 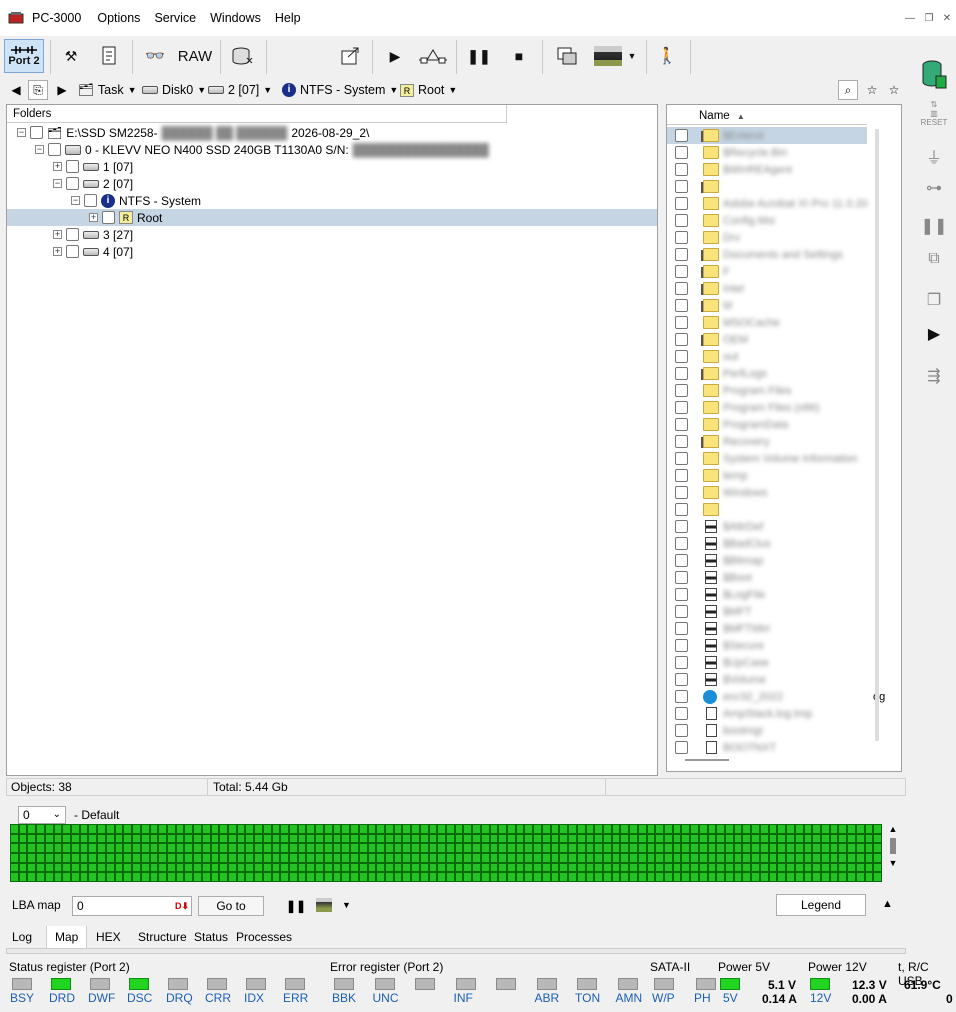 What do you see at coordinates (767, 390) in the screenshot?
I see `file-row: Program Files` at bounding box center [767, 390].